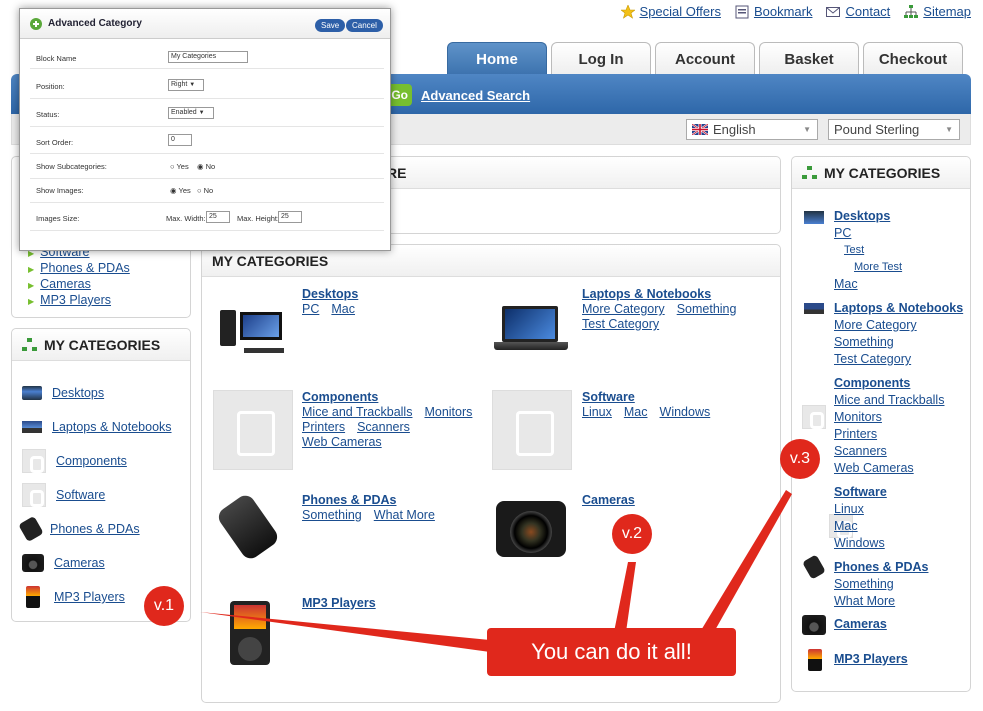 The height and width of the screenshot is (711, 983). Describe the element at coordinates (800, 459) in the screenshot. I see `annotation-v3: v.3` at that location.